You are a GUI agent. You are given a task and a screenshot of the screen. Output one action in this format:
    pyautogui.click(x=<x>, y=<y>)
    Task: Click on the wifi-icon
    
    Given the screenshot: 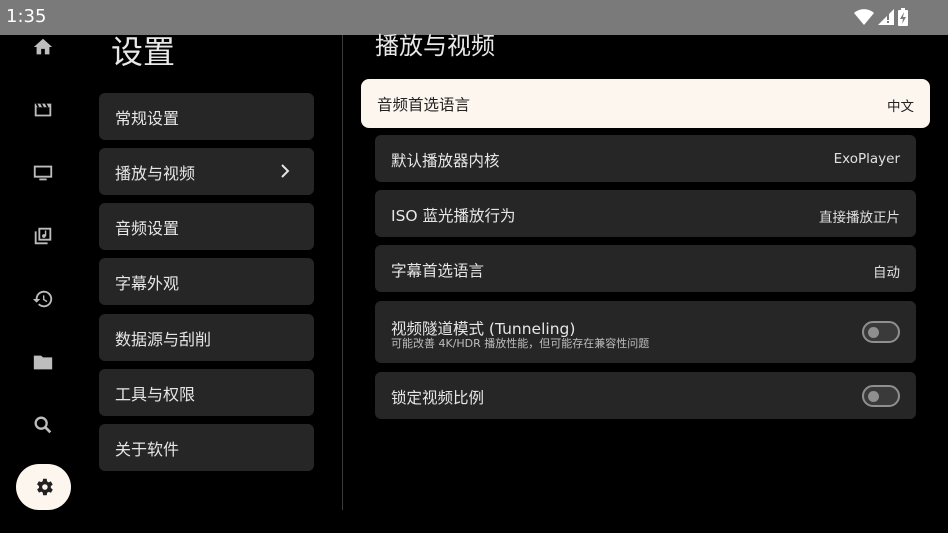 What is the action you would take?
    pyautogui.click(x=864, y=17)
    